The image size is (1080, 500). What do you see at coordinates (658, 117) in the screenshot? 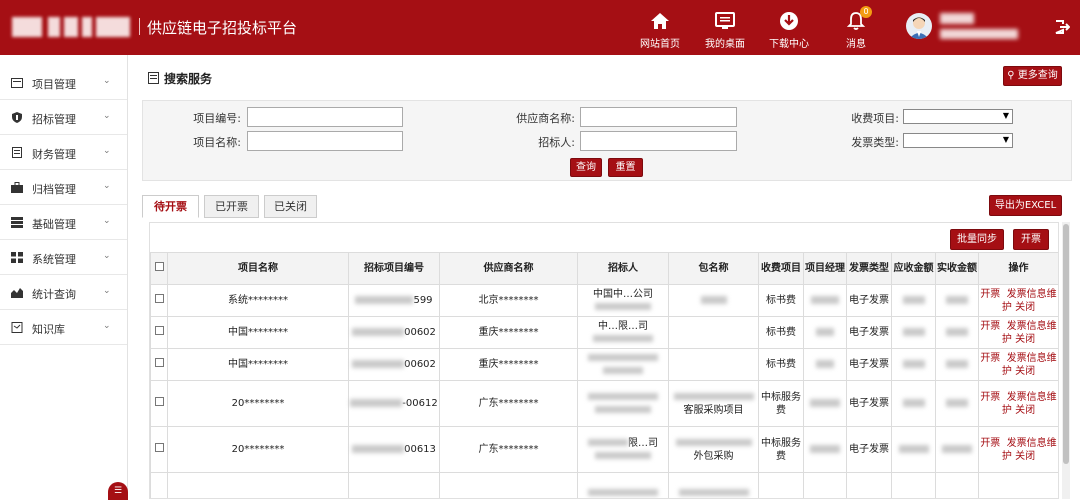
I see `supplier-input` at bounding box center [658, 117].